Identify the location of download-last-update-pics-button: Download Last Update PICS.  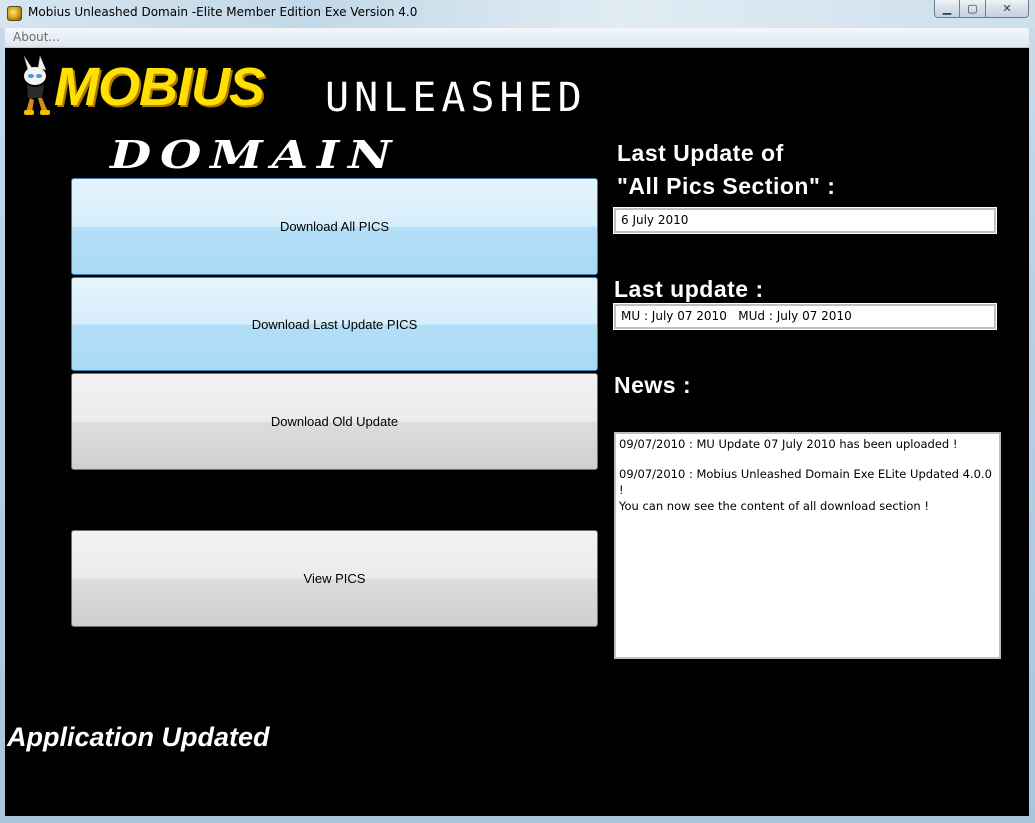
(334, 324).